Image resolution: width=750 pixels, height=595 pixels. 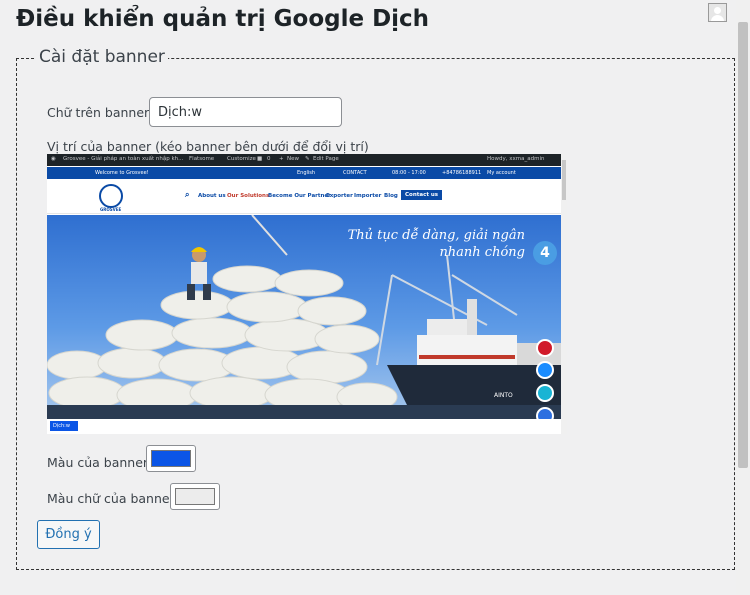 What do you see at coordinates (545, 413) in the screenshot?
I see `messenger-icon` at bounding box center [545, 413].